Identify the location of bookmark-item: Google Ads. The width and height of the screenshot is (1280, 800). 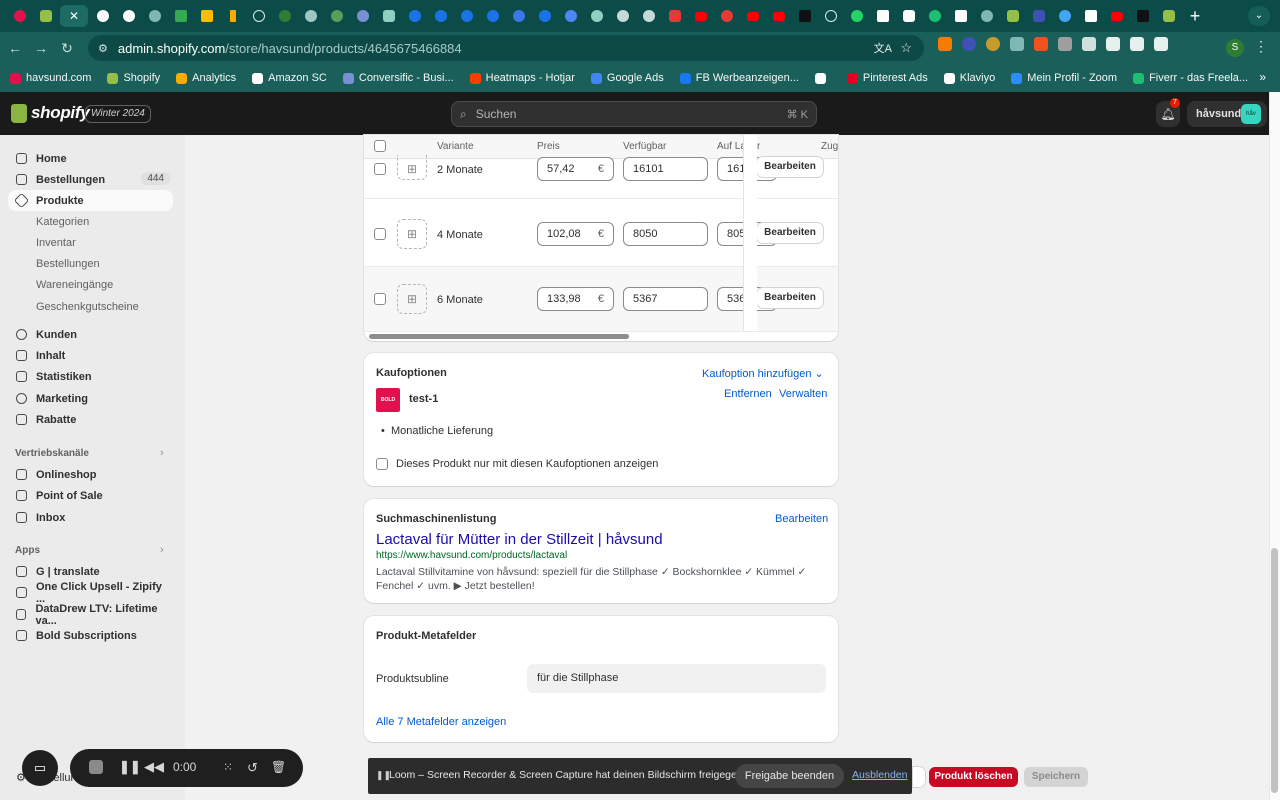
(627, 78).